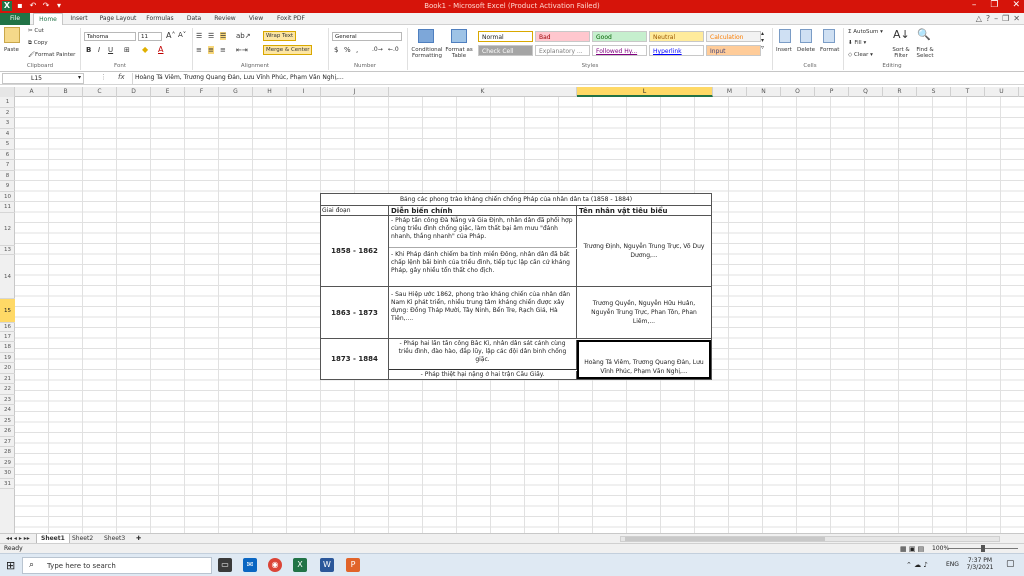 The height and width of the screenshot is (576, 1024). Describe the element at coordinates (1005, 18) in the screenshot. I see `workbook-restore-icon: ❐` at that location.